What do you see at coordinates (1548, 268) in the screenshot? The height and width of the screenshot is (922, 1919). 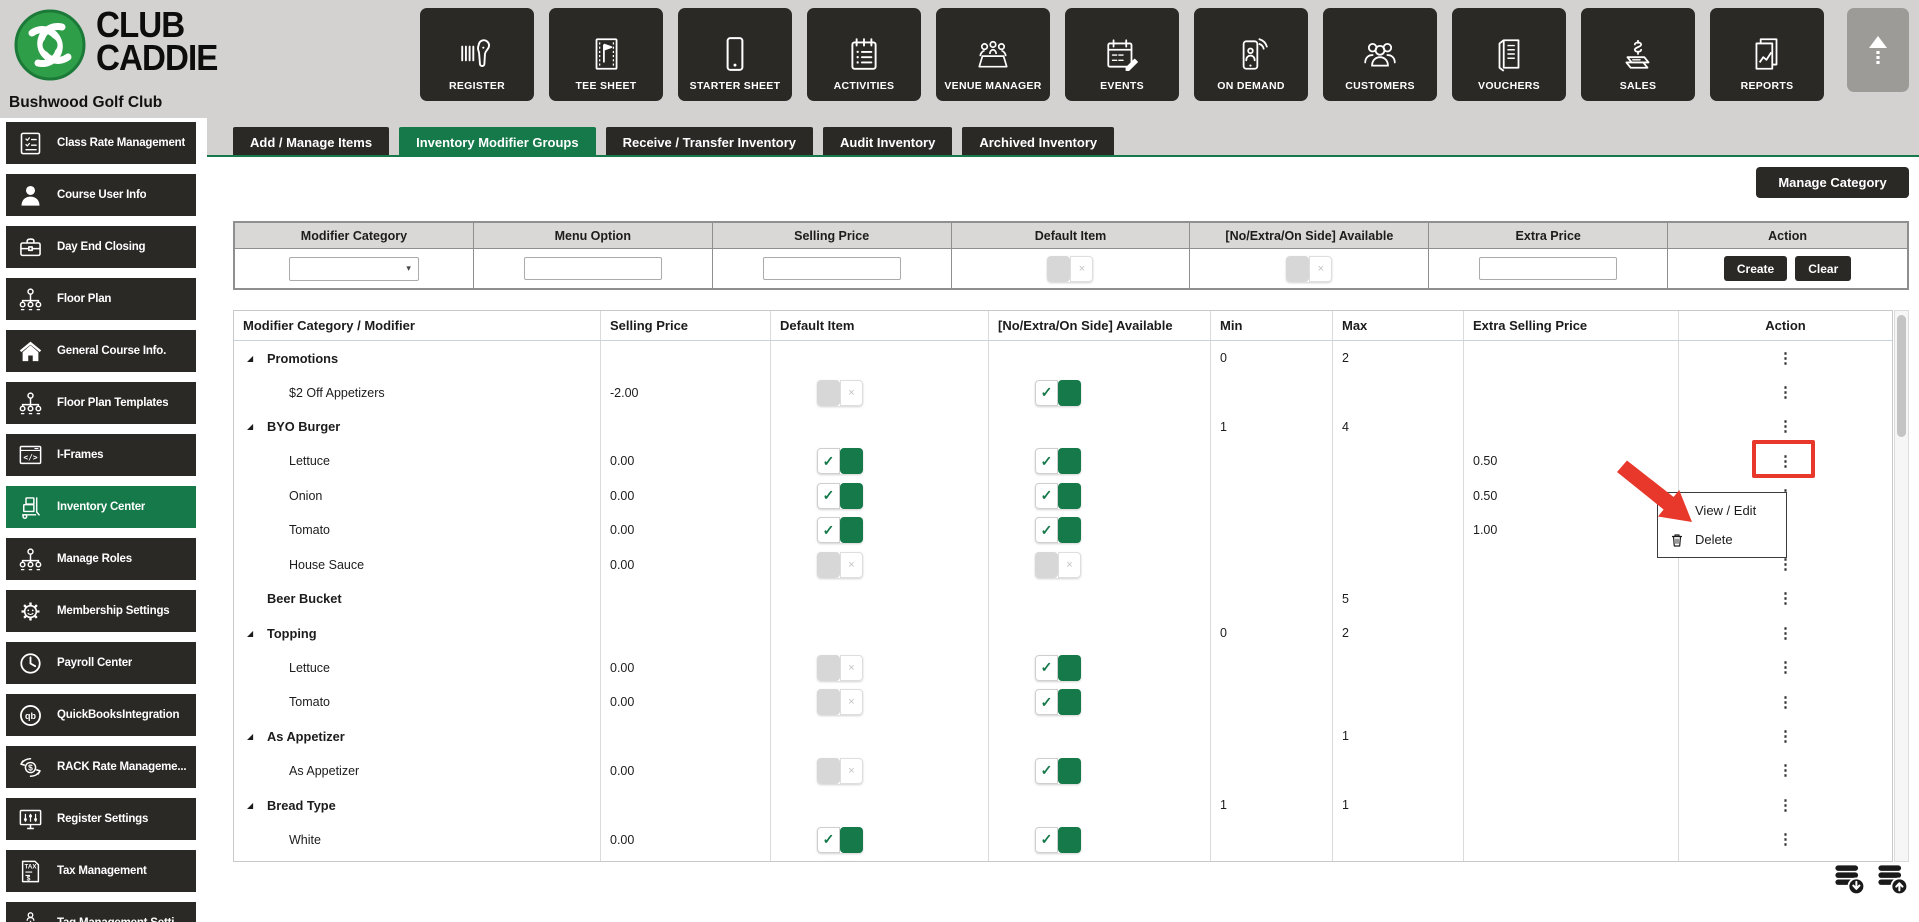 I see `extra-price-filter-input` at bounding box center [1548, 268].